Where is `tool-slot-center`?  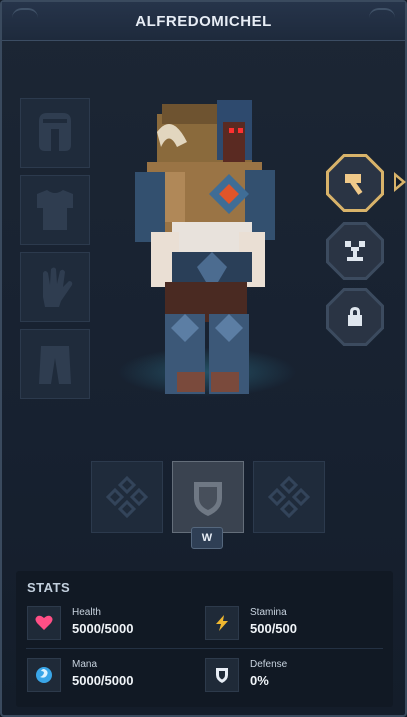
tool-slot-center is located at coordinates (208, 497).